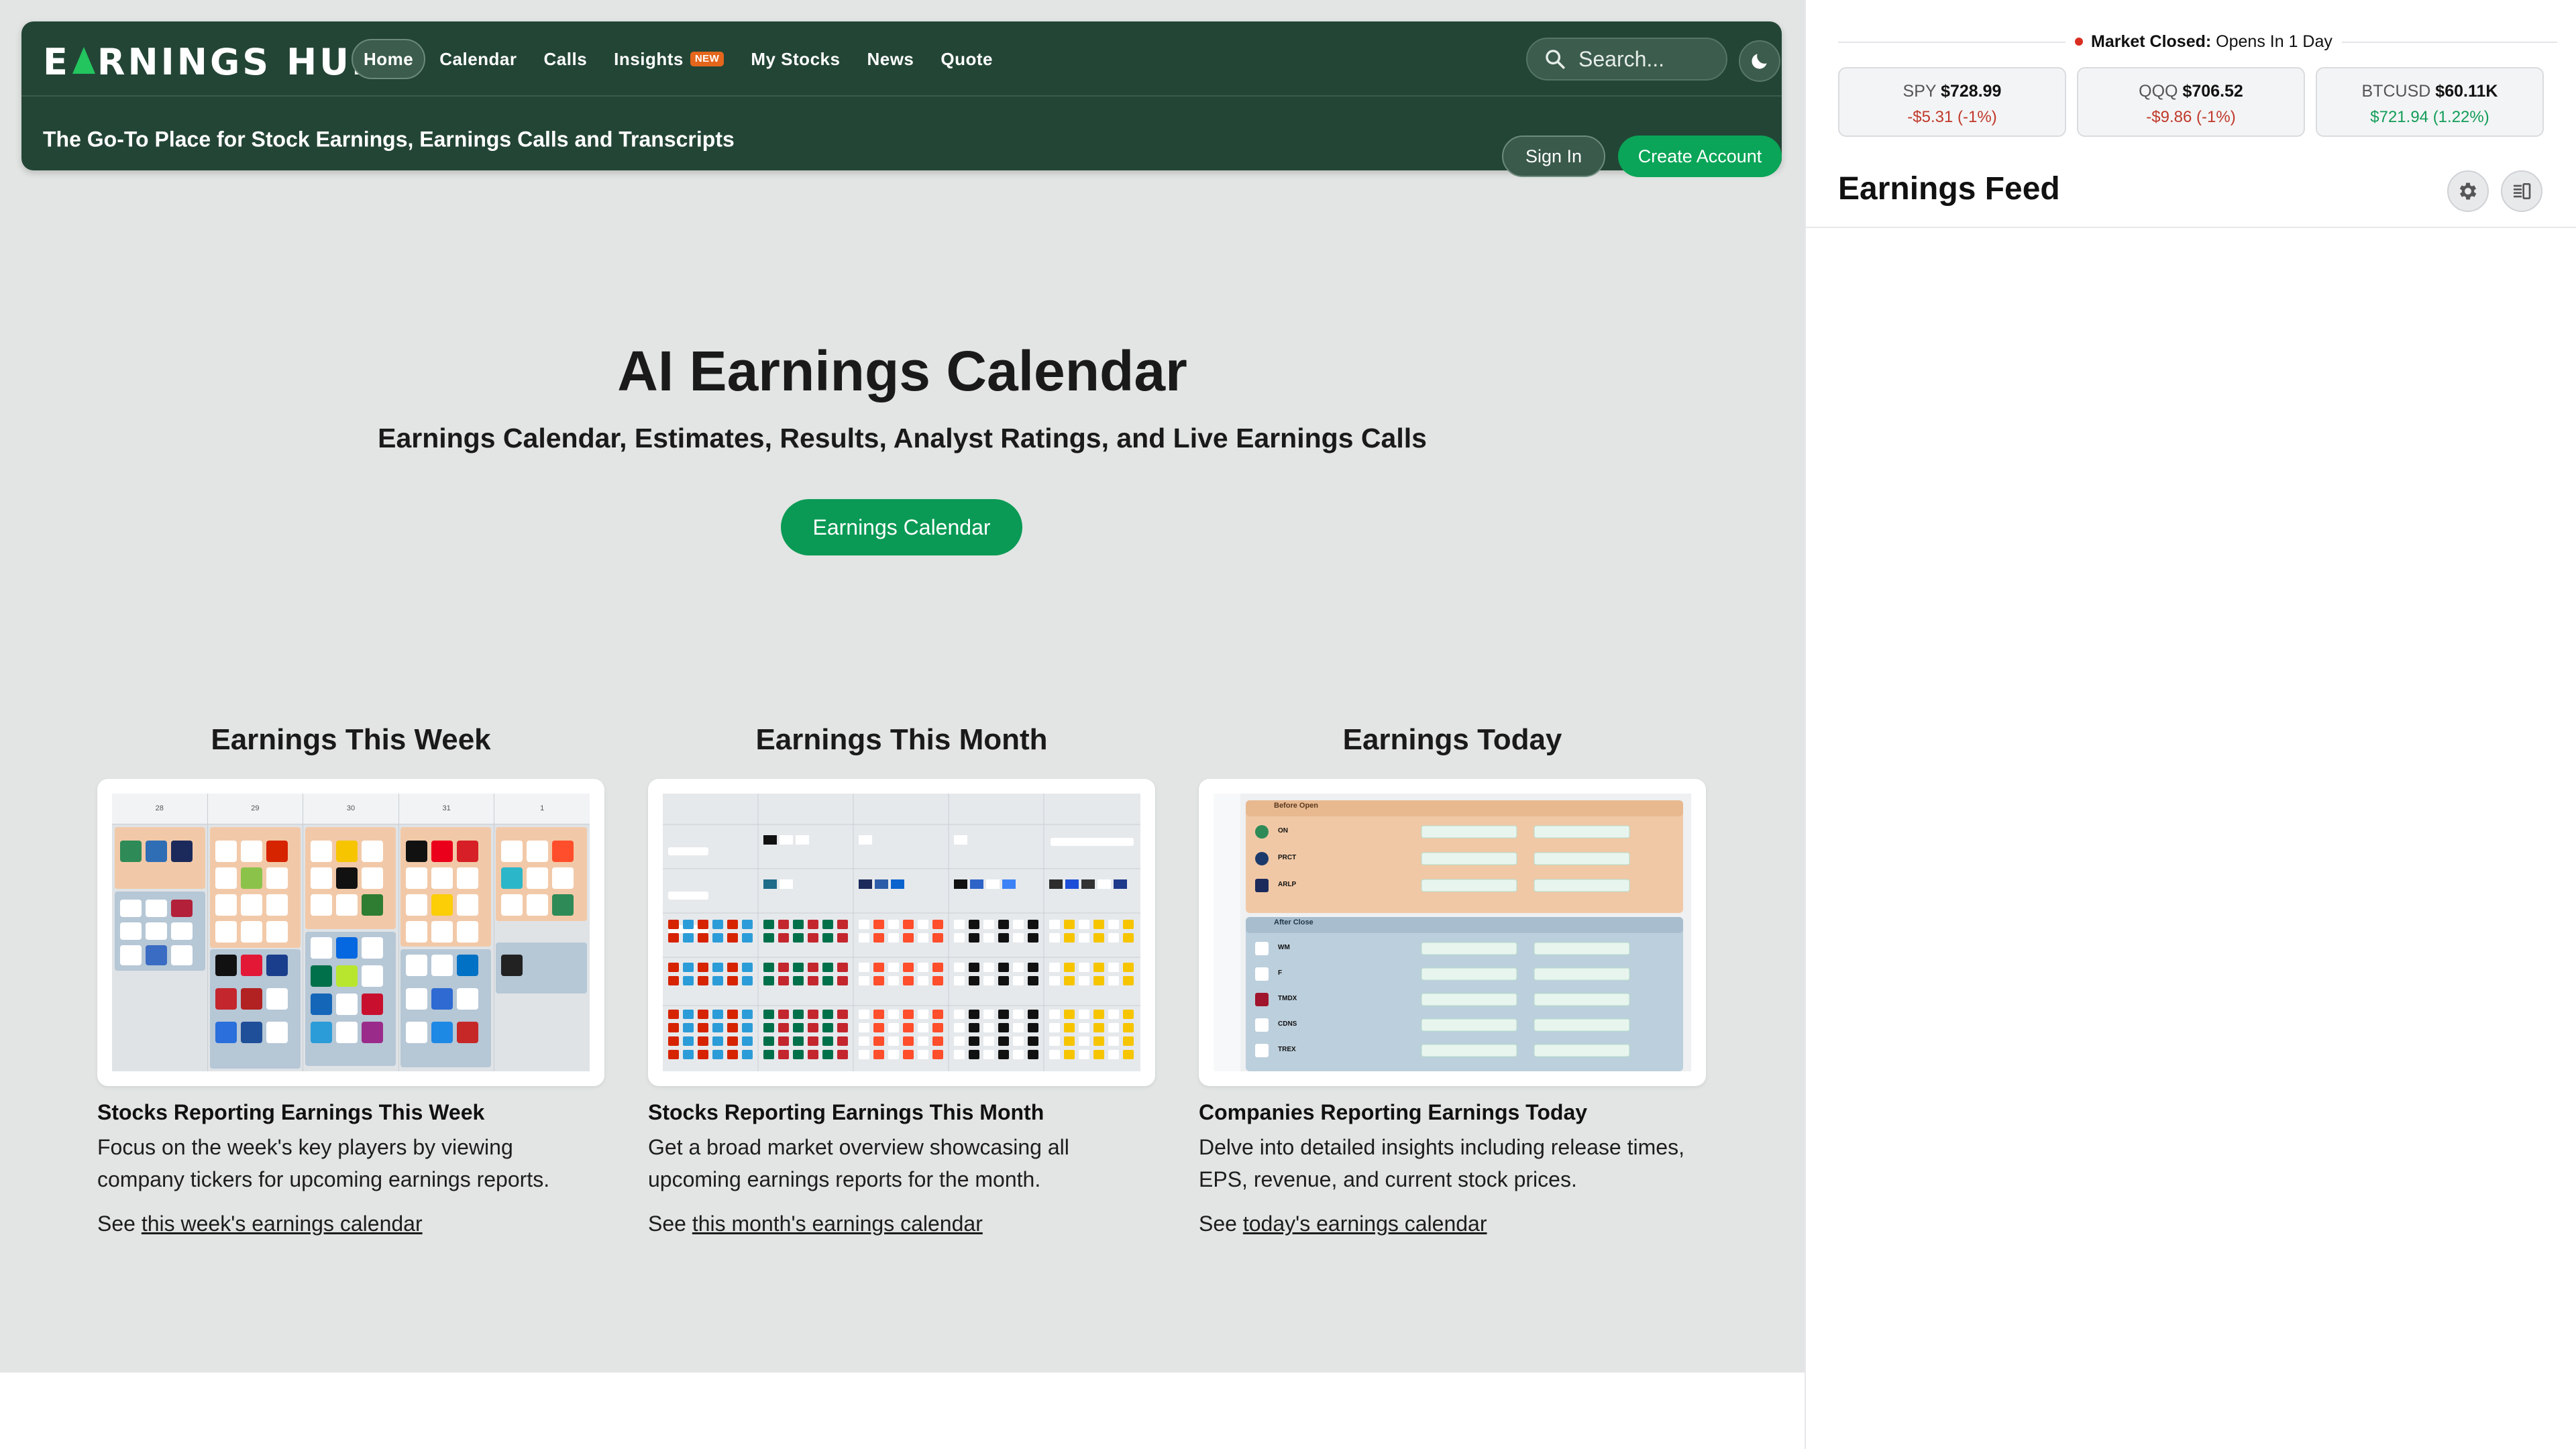  Describe the element at coordinates (1287, 884) in the screenshot. I see `row-ticker: ARLP` at that location.